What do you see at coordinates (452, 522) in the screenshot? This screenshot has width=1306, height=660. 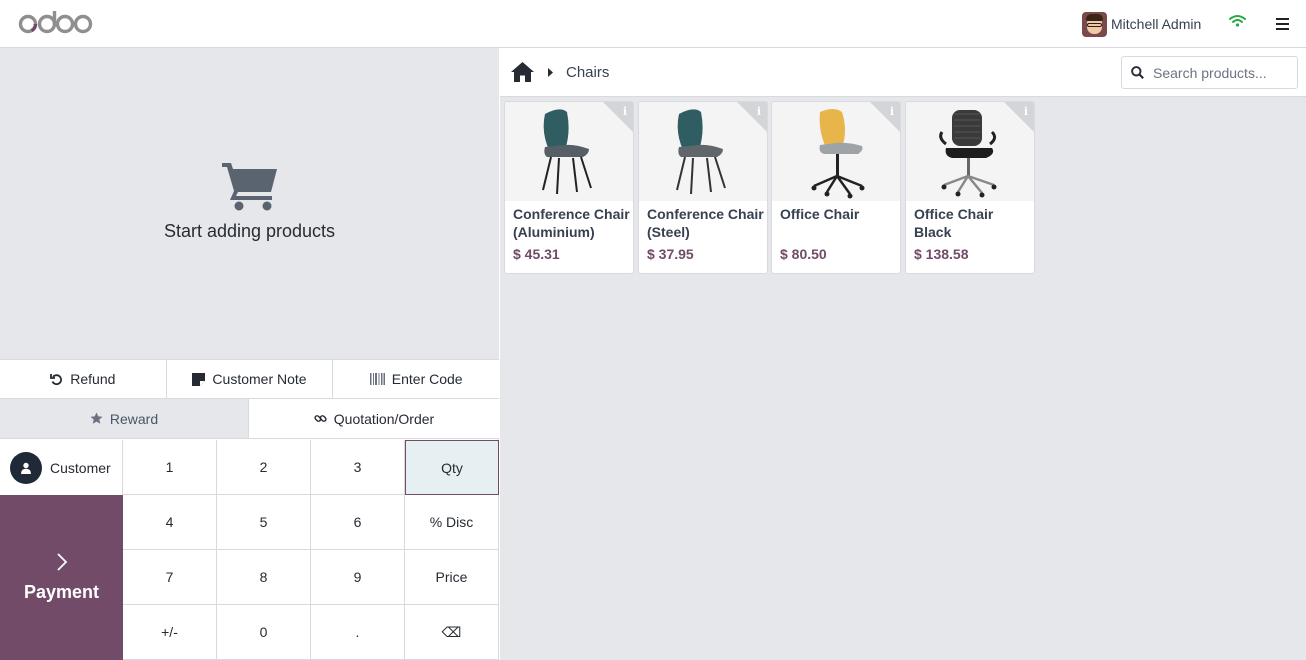 I see `numpad-mode-discount: % Disc` at bounding box center [452, 522].